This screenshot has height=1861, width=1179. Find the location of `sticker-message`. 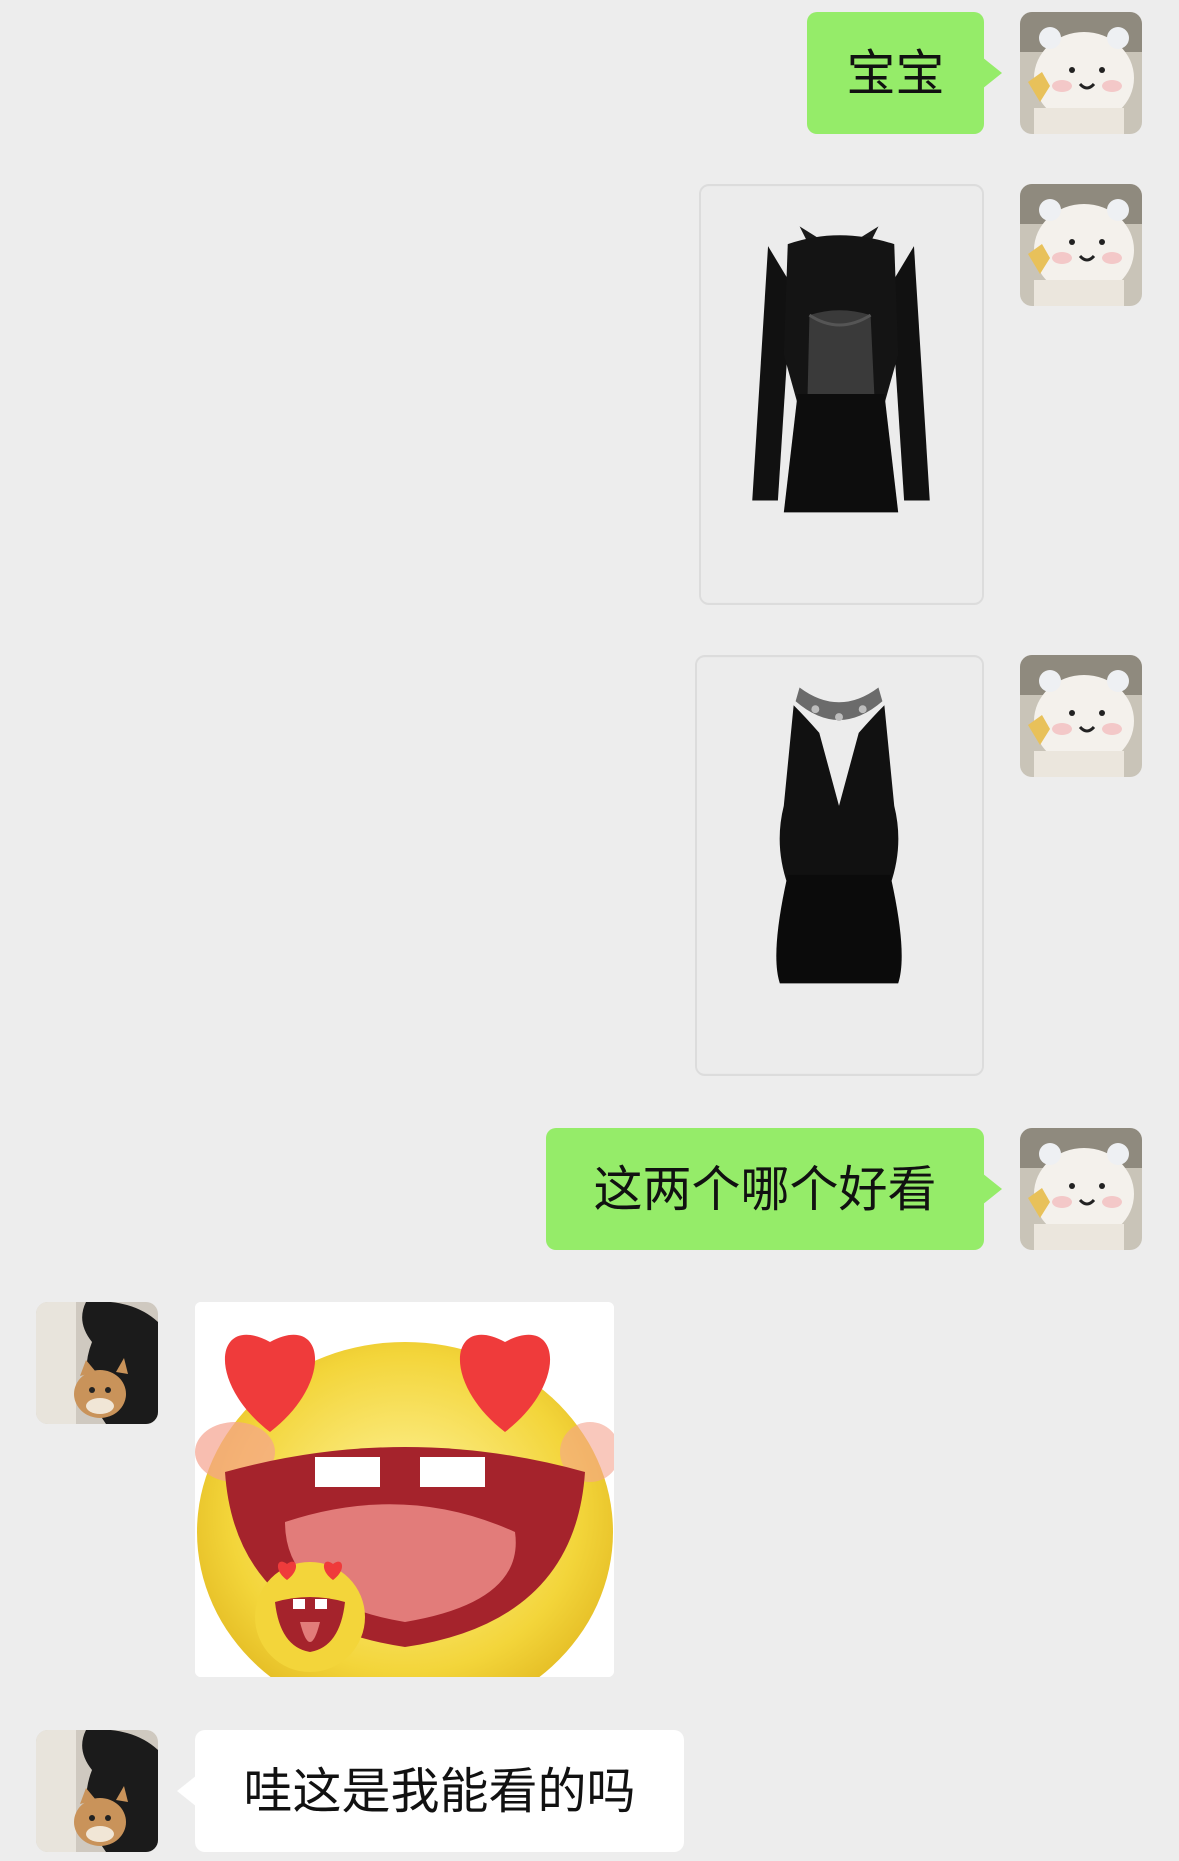

sticker-message is located at coordinates (404, 1489).